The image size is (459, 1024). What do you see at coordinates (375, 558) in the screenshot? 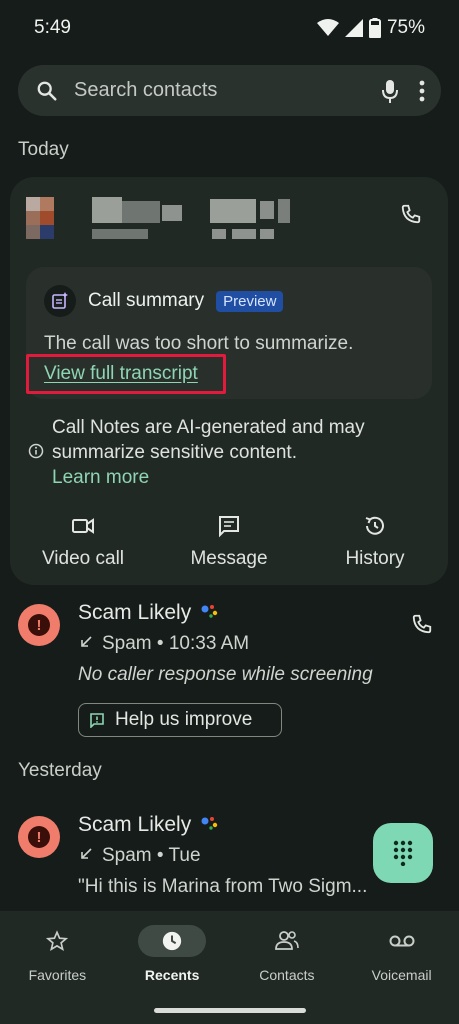
I see `history-label: History` at bounding box center [375, 558].